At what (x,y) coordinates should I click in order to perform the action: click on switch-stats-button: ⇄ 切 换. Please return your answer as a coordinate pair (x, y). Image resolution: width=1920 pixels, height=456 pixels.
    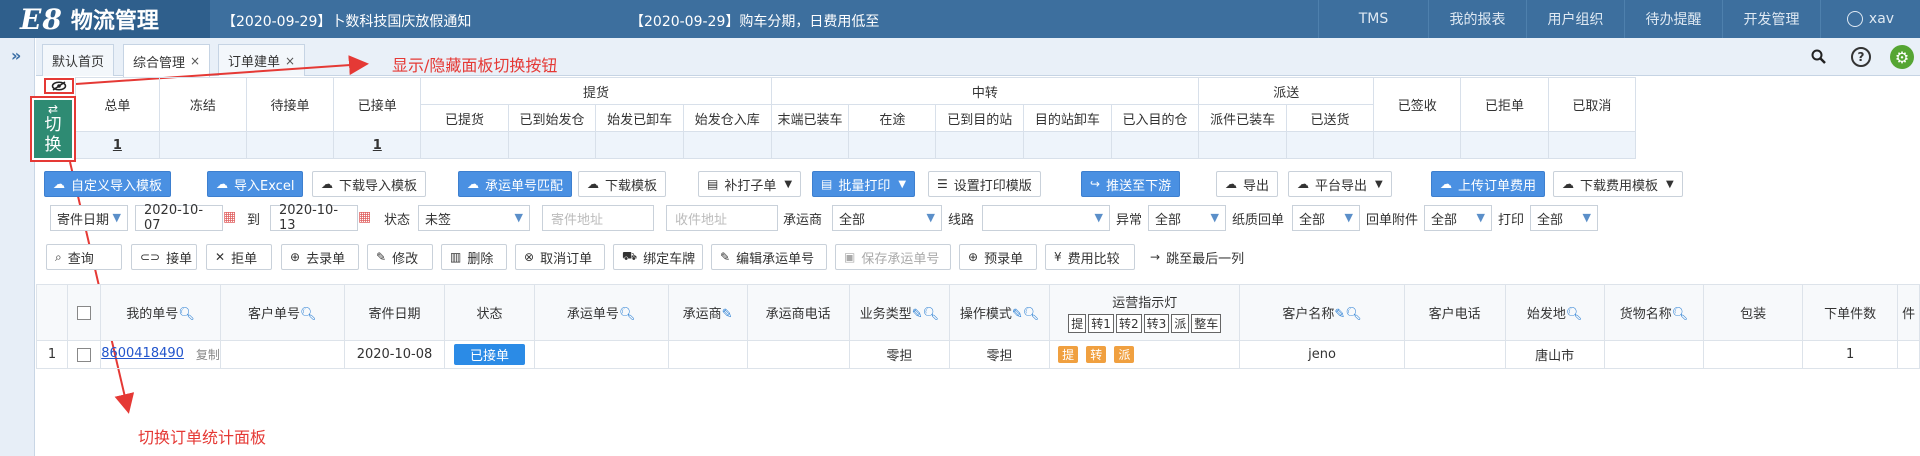
    Looking at the image, I should click on (53, 129).